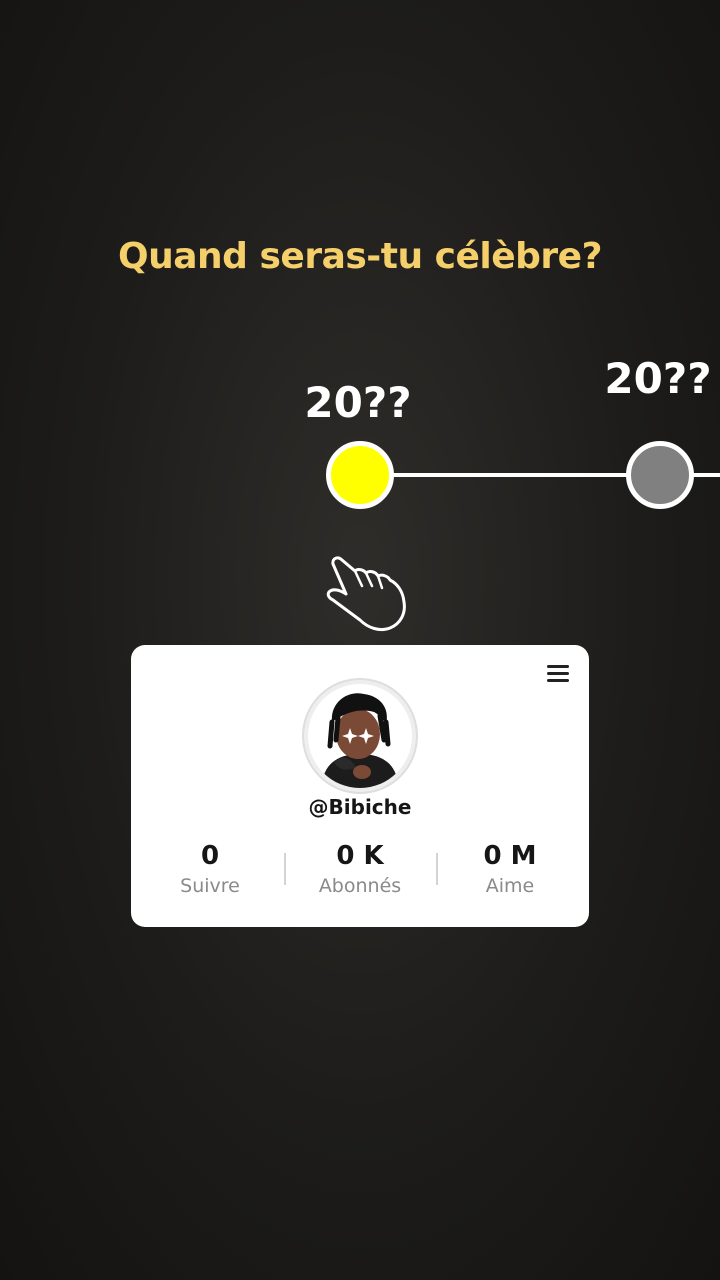 This screenshot has height=1280, width=720. I want to click on stat-following: 0 Suivre, so click(210, 869).